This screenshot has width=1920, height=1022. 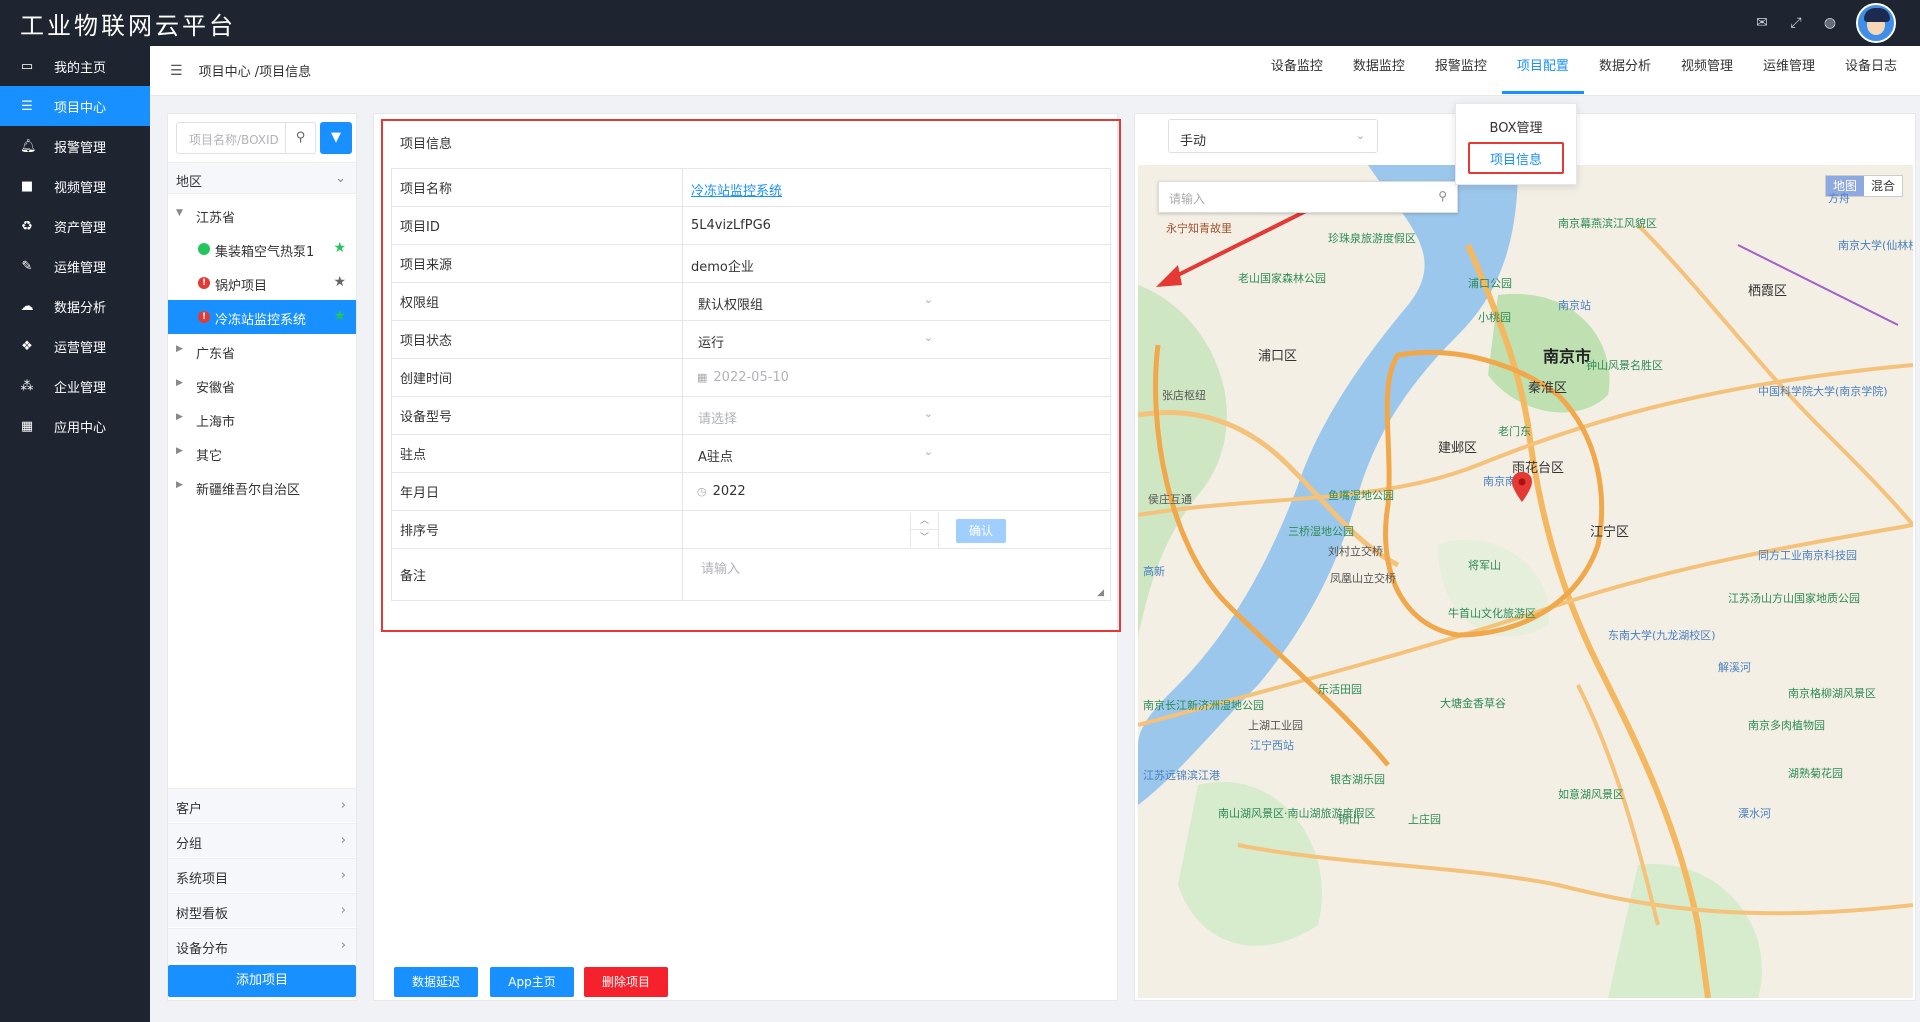 I want to click on region-header: 地区 ⌄, so click(x=262, y=178).